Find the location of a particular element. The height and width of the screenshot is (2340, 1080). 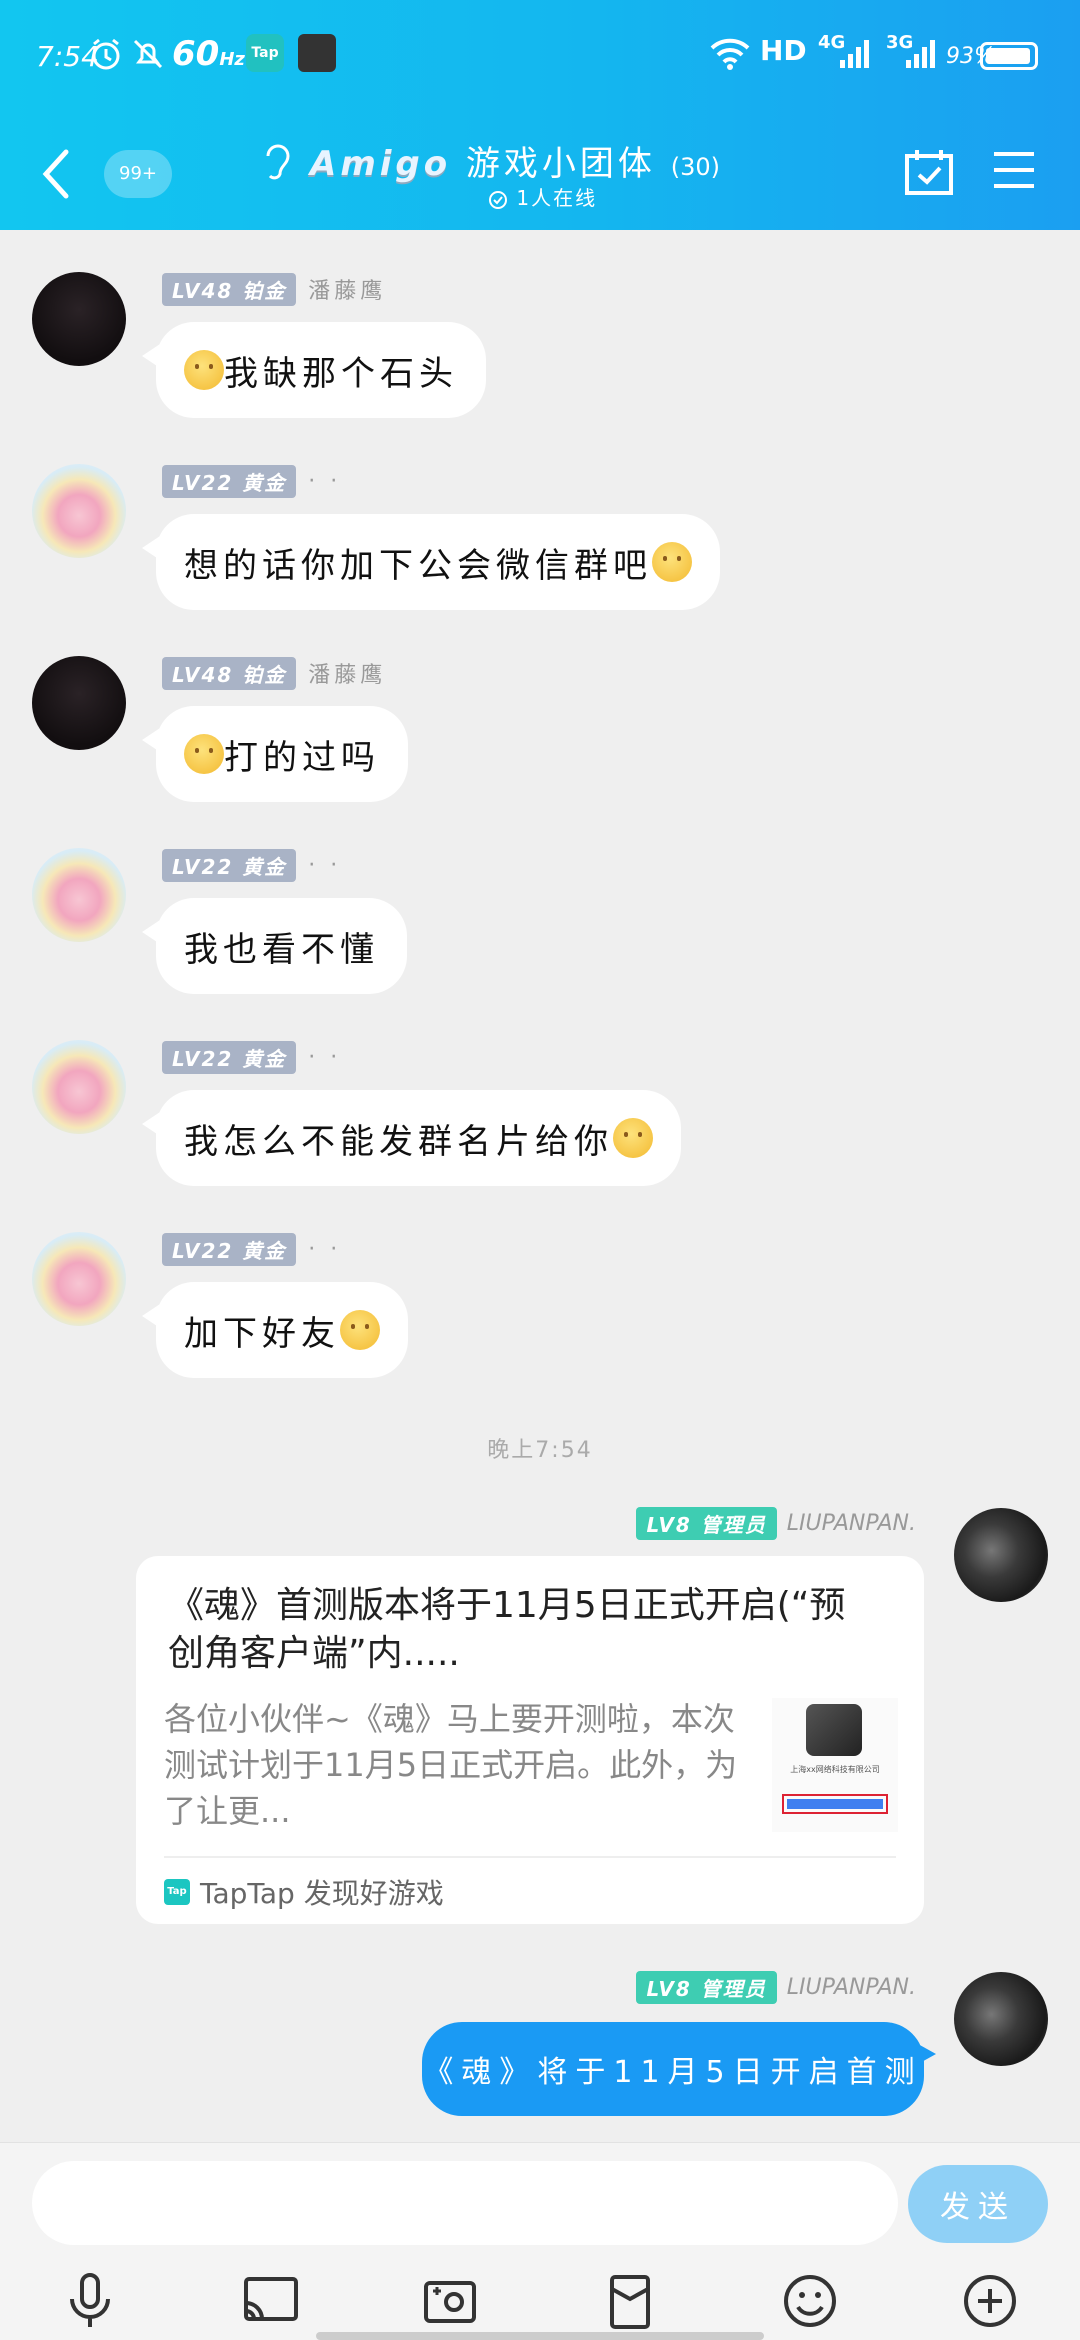

message-text: 打的过吗 is located at coordinates (302, 757).